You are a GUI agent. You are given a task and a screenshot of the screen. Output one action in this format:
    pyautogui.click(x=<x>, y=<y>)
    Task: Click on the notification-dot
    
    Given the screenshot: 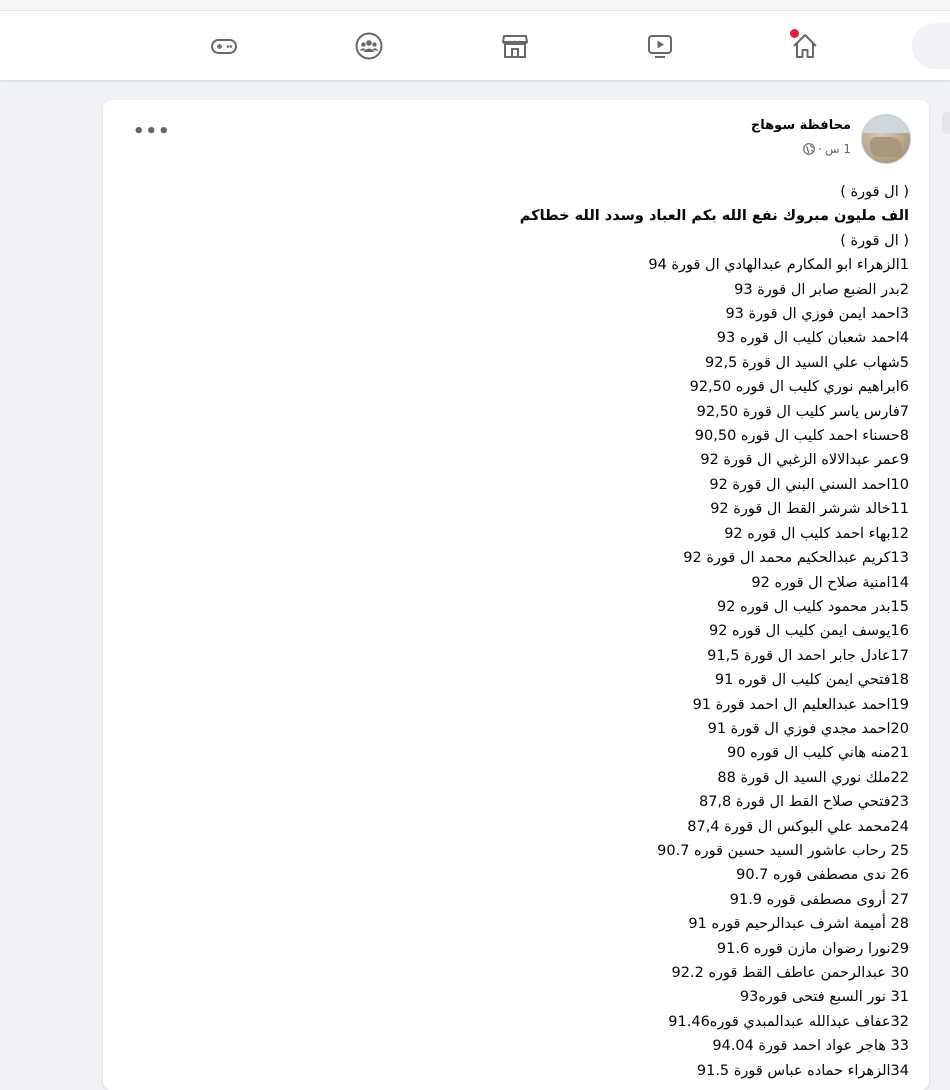 What is the action you would take?
    pyautogui.click(x=794, y=33)
    